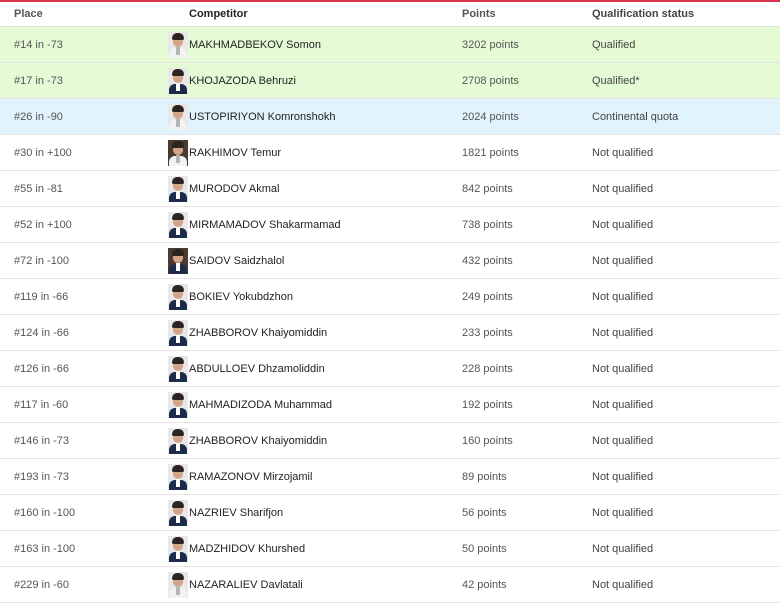  What do you see at coordinates (527, 188) in the screenshot?
I see `cell-points: 842 points` at bounding box center [527, 188].